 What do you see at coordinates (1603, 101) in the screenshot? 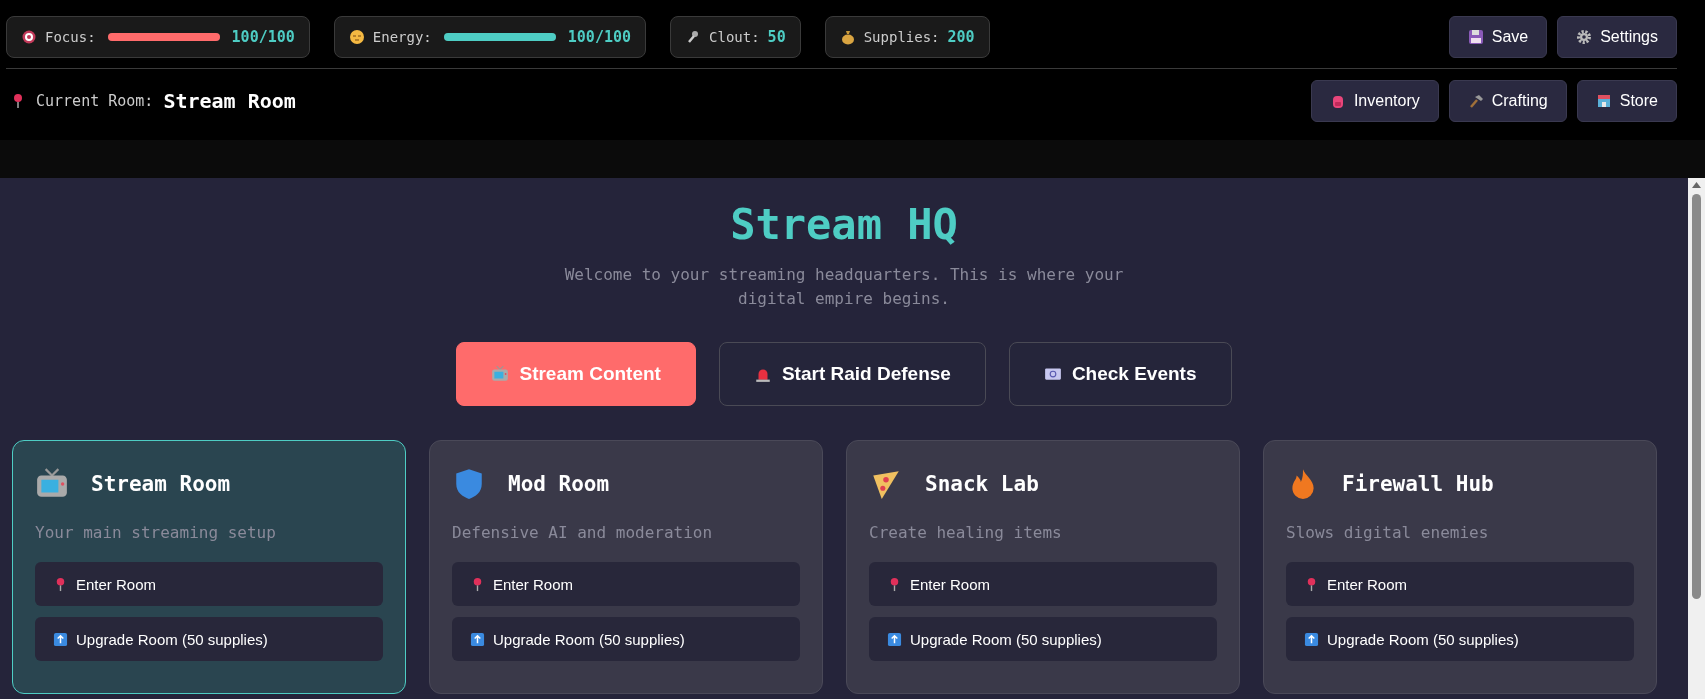
I see `shop-icon` at bounding box center [1603, 101].